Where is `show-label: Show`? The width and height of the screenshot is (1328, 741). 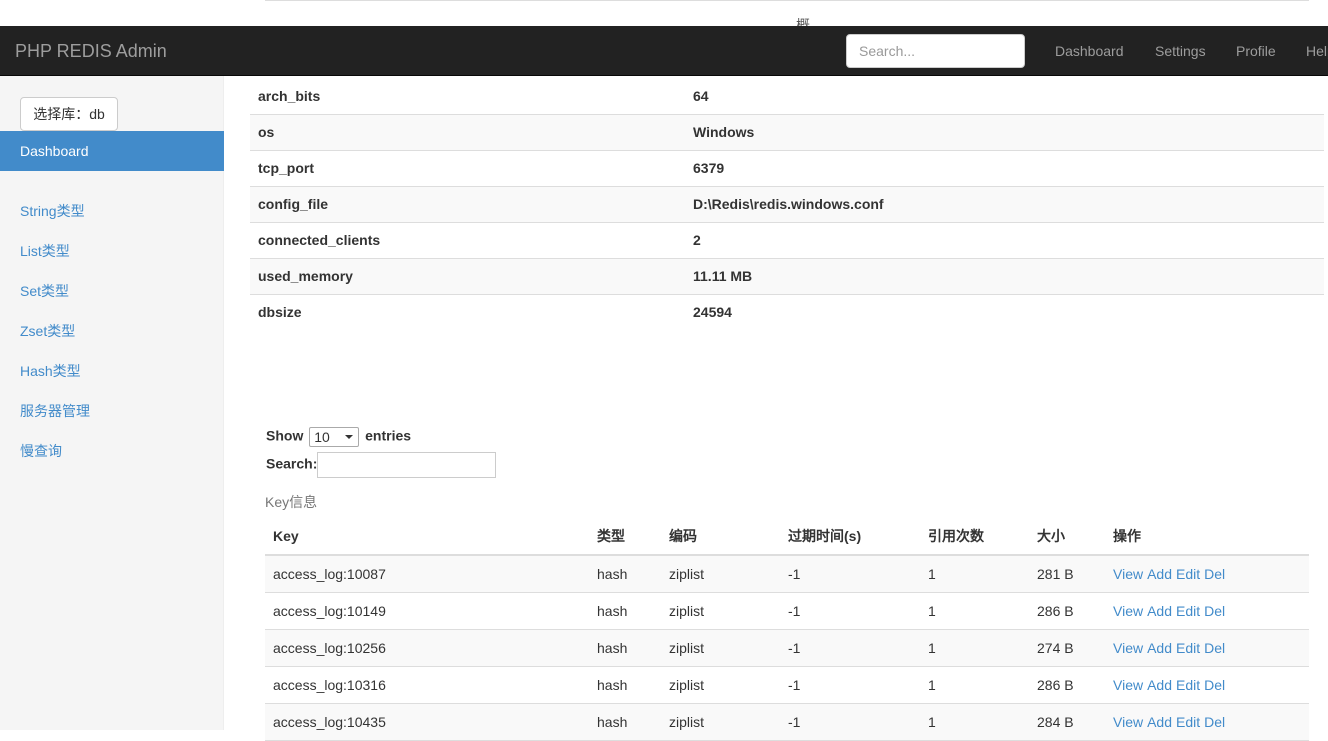
show-label: Show is located at coordinates (285, 435).